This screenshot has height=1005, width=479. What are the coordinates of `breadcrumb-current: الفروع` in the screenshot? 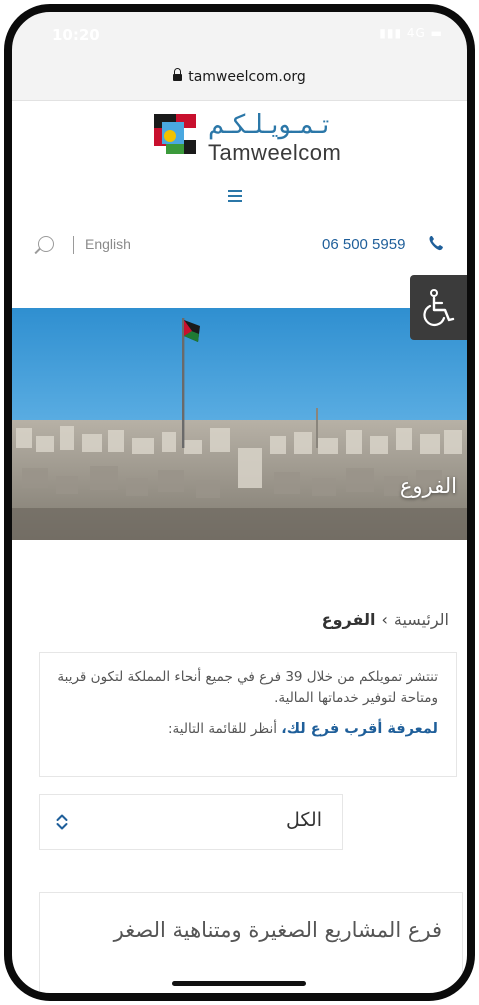 It's located at (348, 619).